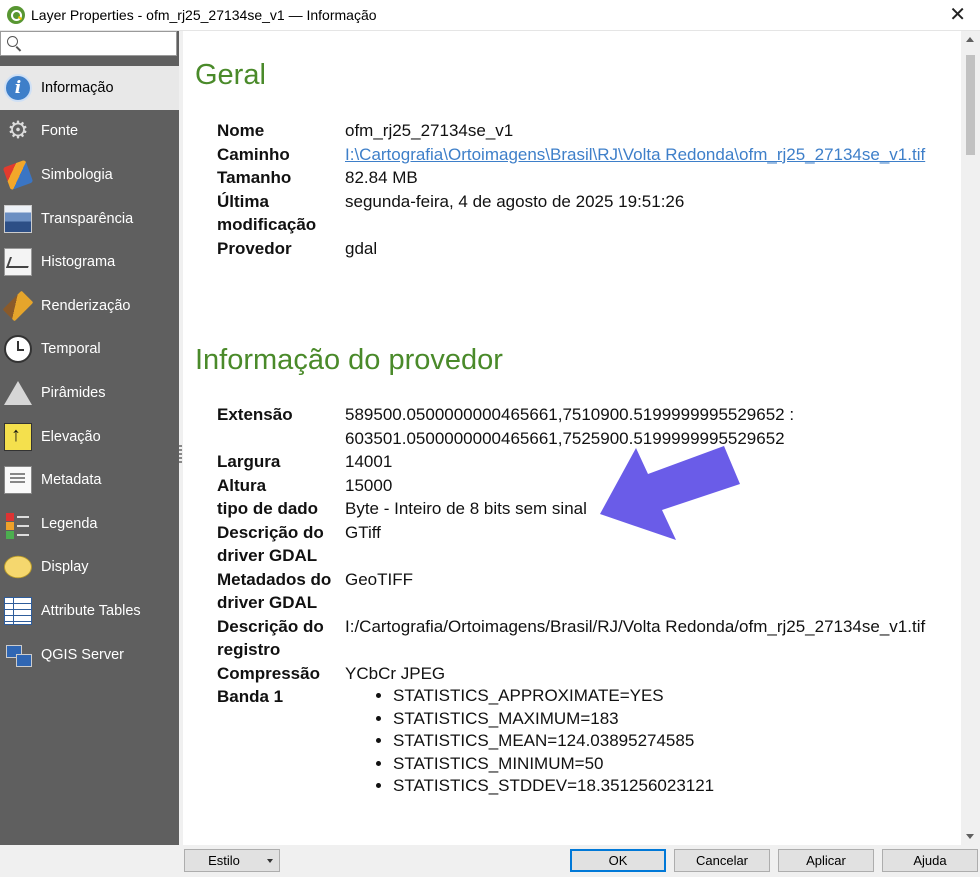 This screenshot has width=980, height=877. What do you see at coordinates (571, 486) in the screenshot?
I see `table-row: Altura 15000` at bounding box center [571, 486].